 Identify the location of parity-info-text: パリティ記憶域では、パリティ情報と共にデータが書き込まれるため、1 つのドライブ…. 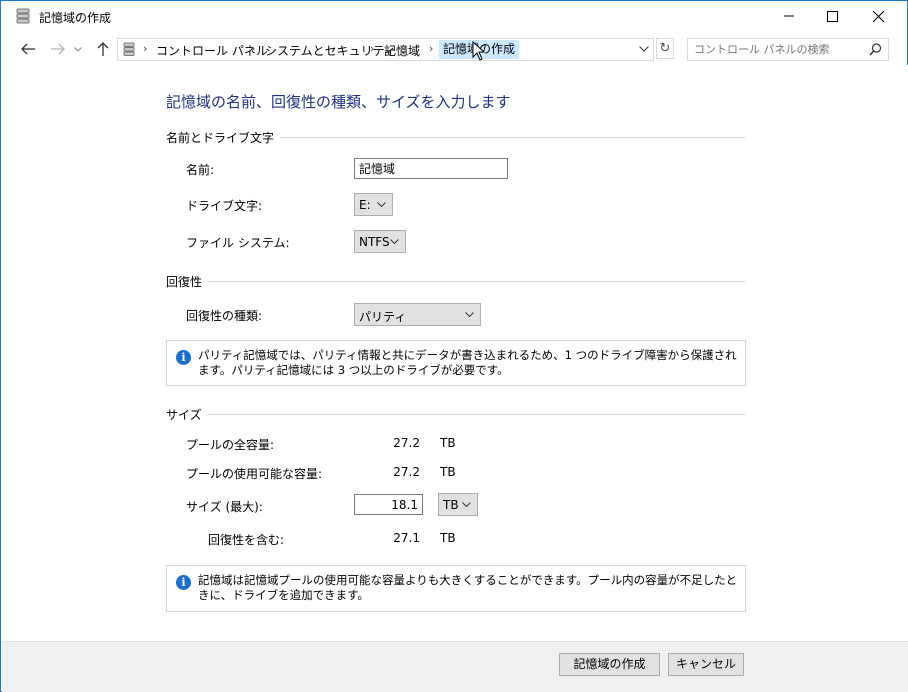
(467, 362).